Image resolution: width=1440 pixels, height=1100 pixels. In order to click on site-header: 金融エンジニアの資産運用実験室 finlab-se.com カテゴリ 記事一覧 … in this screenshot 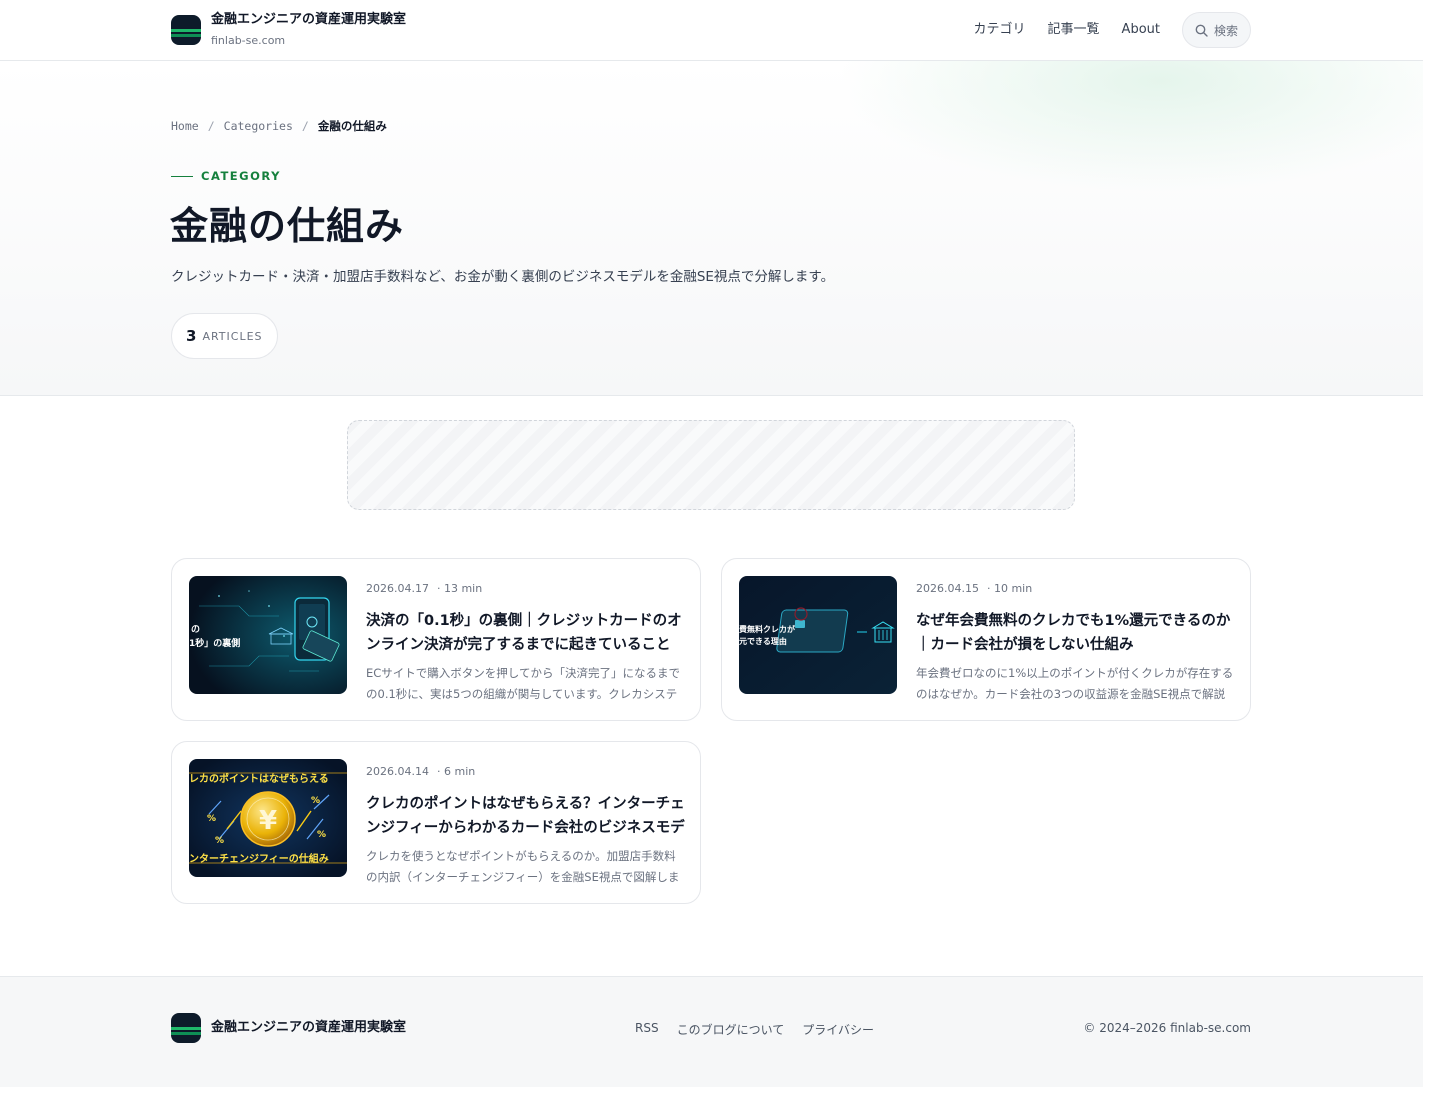, I will do `click(711, 30)`.